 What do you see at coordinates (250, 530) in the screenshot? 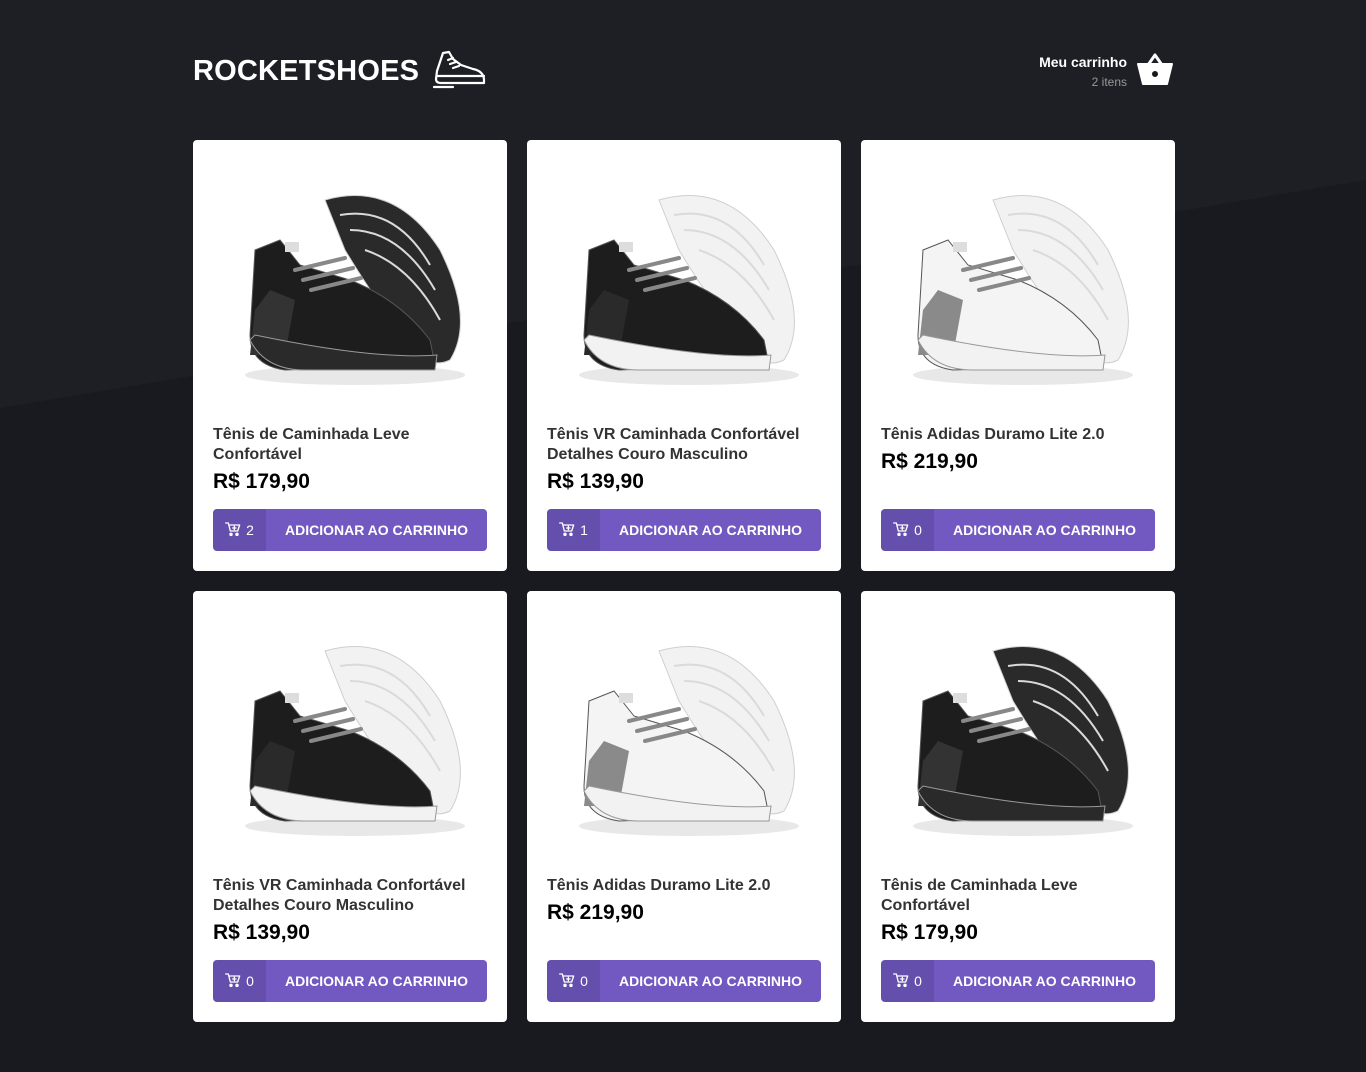
I see `cart-quantity-value: 2` at bounding box center [250, 530].